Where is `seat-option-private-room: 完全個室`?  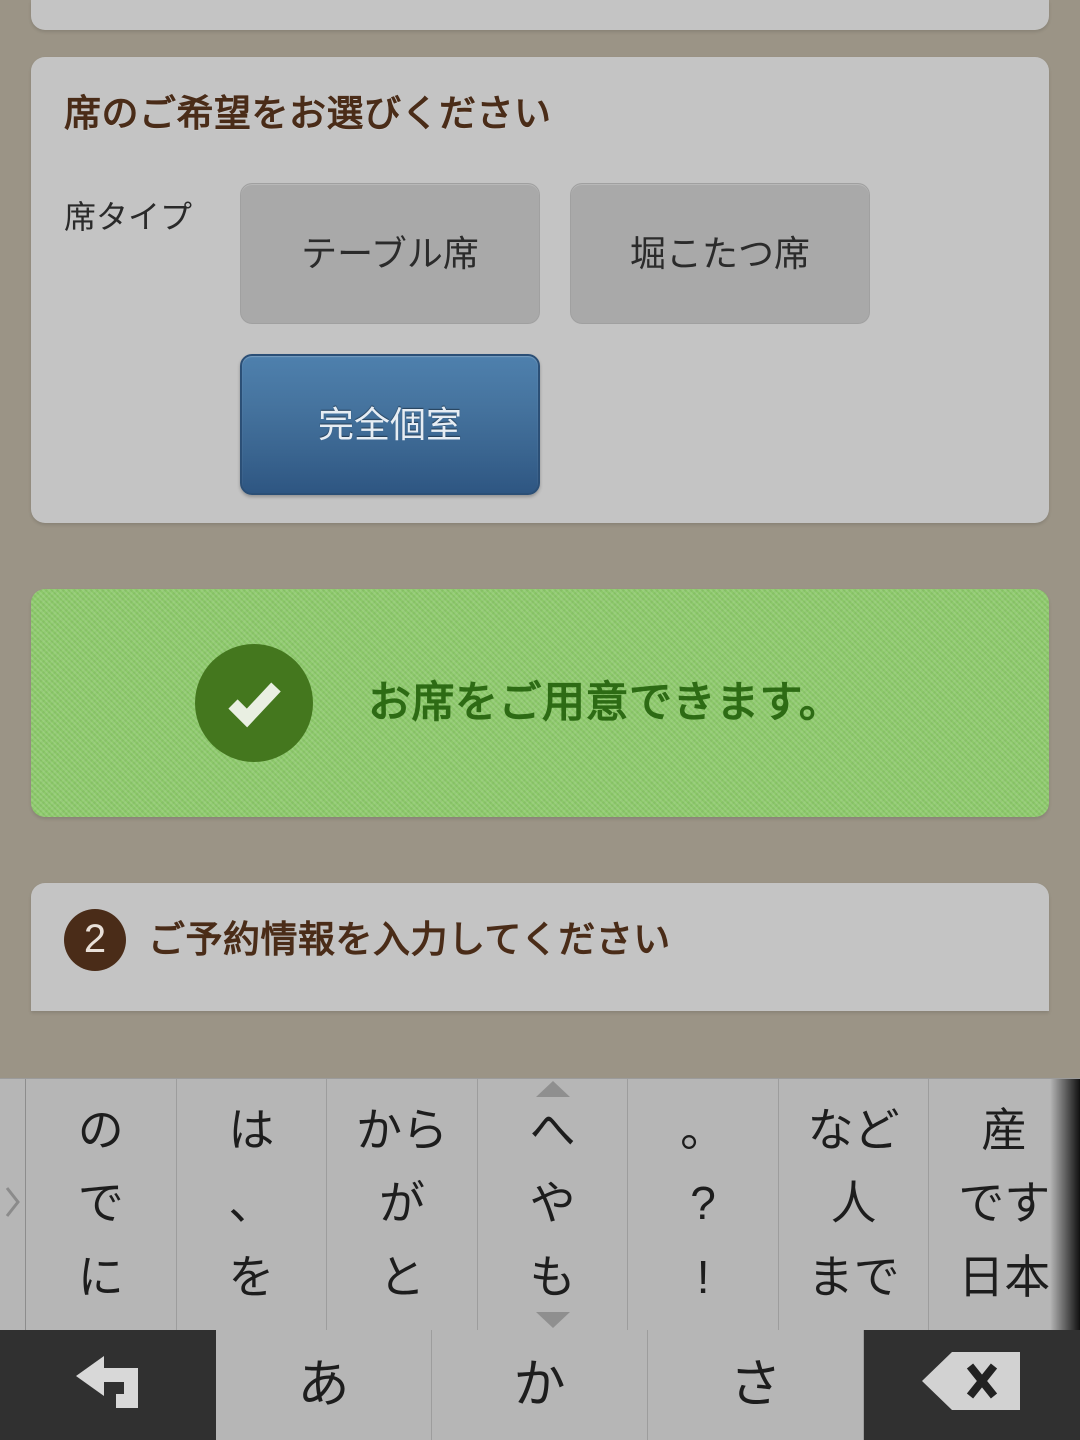
seat-option-private-room: 完全個室 is located at coordinates (390, 425).